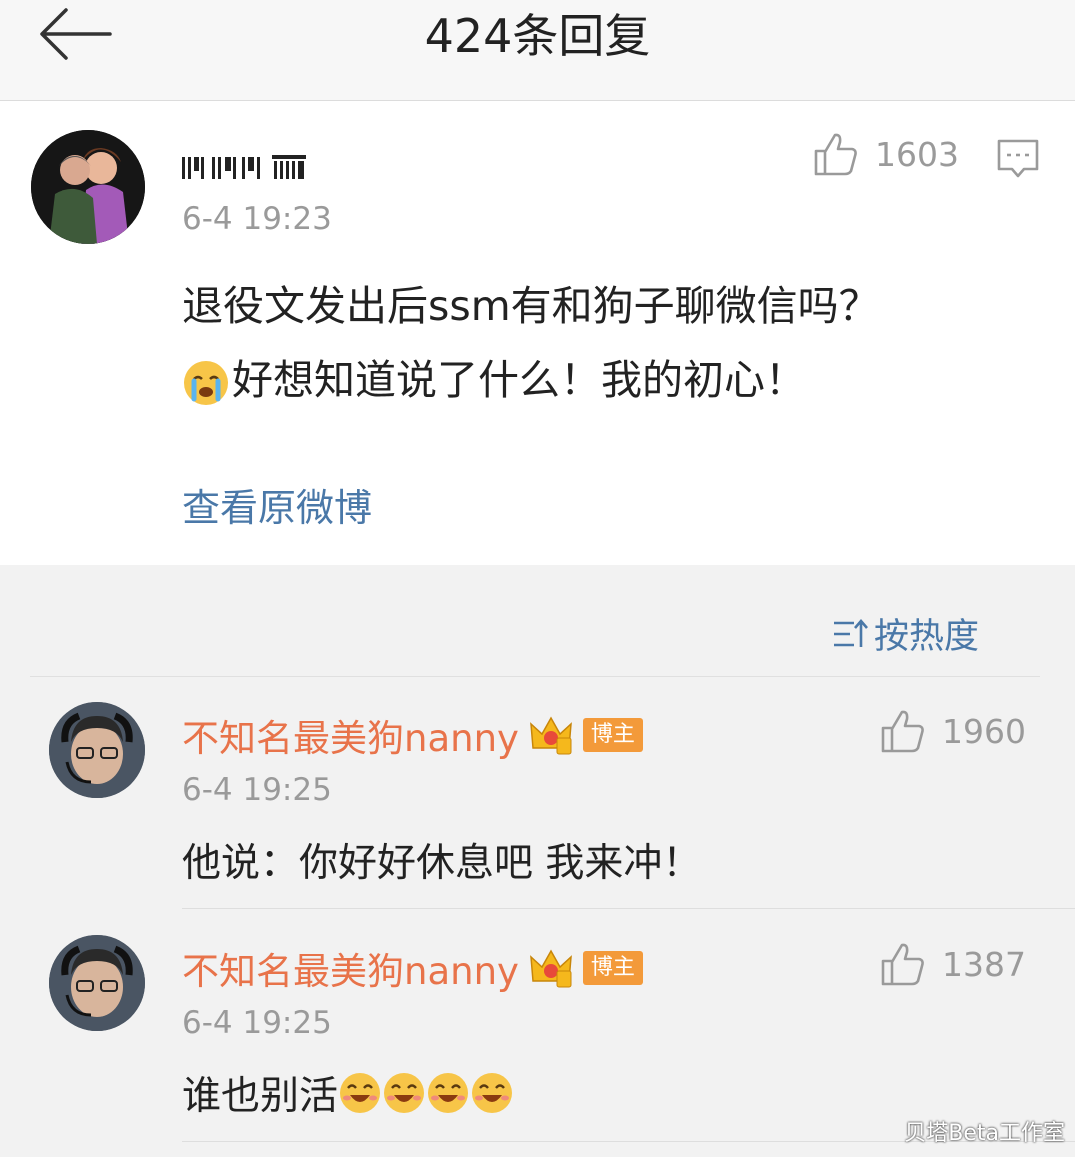 Image resolution: width=1075 pixels, height=1157 pixels. I want to click on username-redacted, so click(244, 167).